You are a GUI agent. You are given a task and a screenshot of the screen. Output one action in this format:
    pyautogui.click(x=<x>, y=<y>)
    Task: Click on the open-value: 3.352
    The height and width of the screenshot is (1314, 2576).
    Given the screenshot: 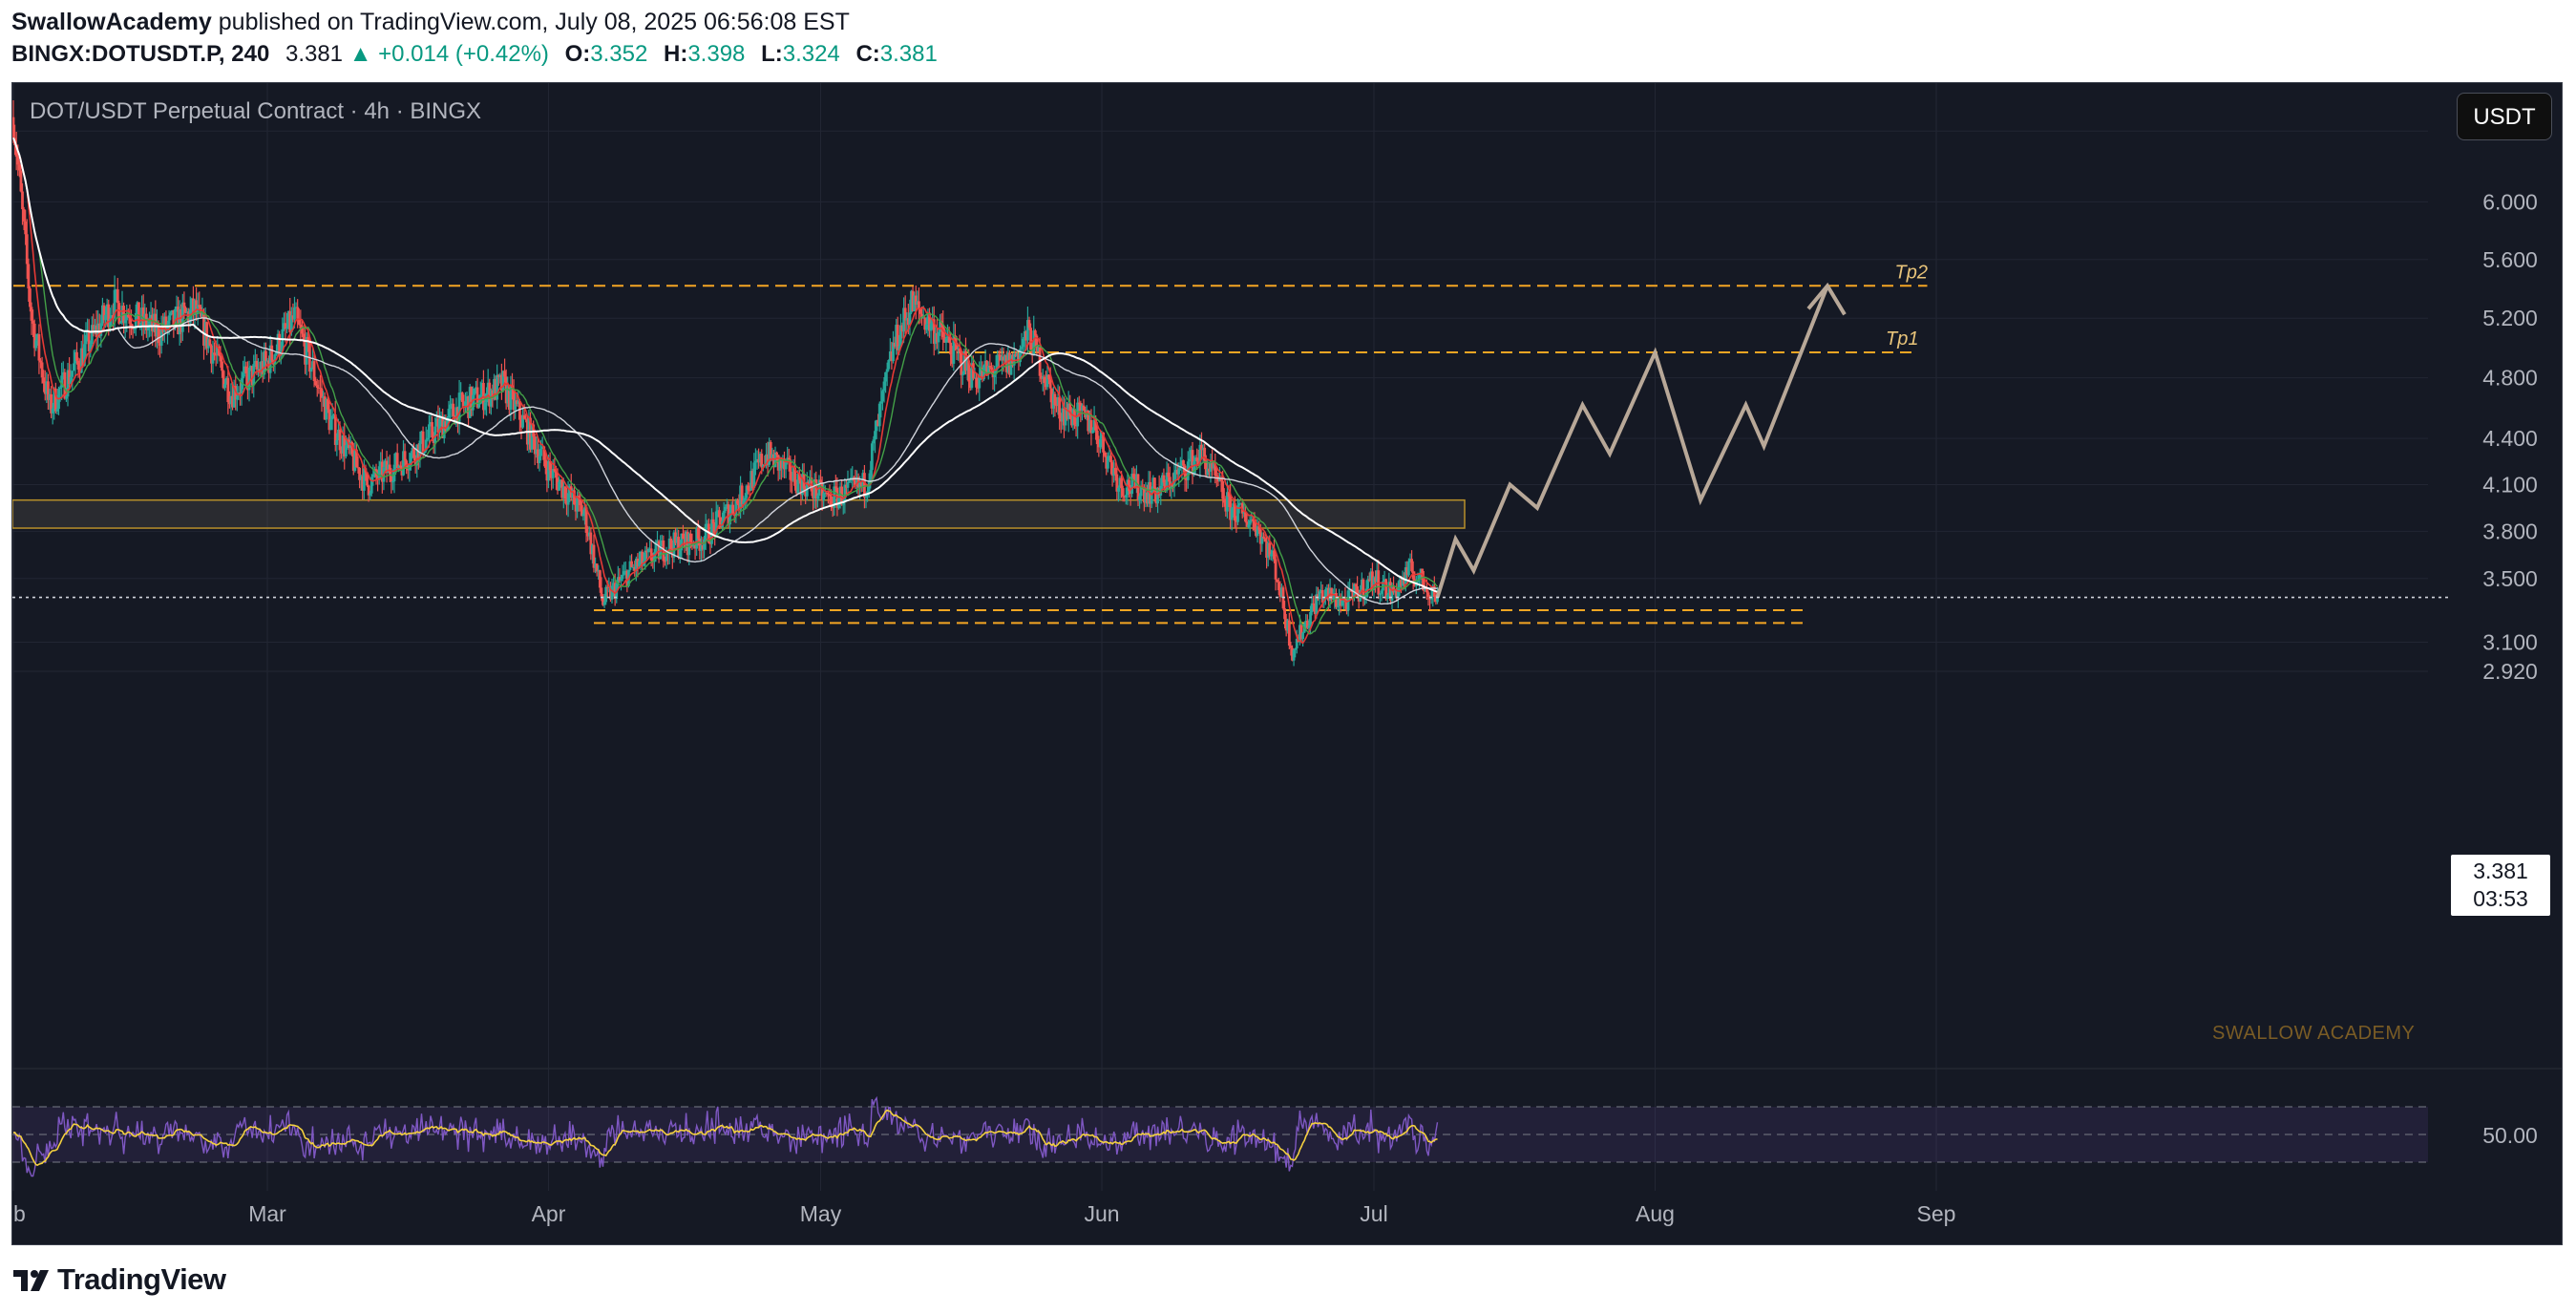 What is the action you would take?
    pyautogui.click(x=619, y=54)
    